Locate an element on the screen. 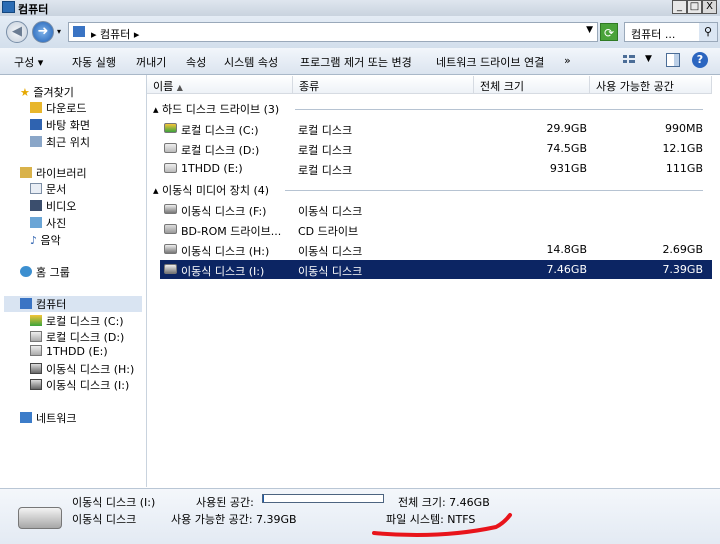  properties-button: 속성 is located at coordinates (196, 62).